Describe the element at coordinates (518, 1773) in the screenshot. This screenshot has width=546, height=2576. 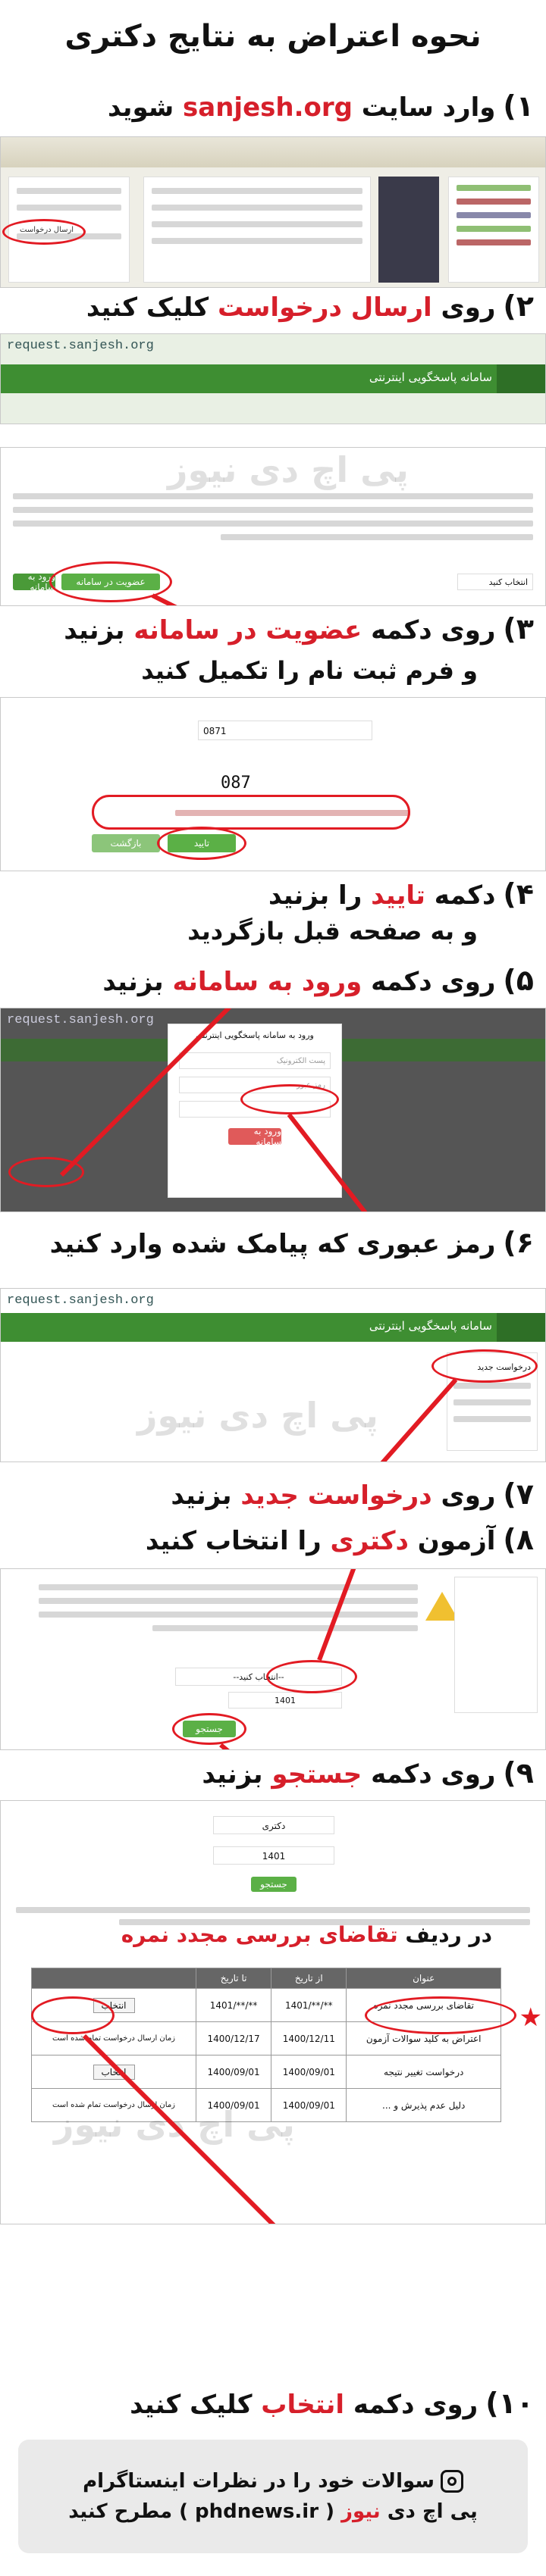
I see `step-number: ۹)` at that location.